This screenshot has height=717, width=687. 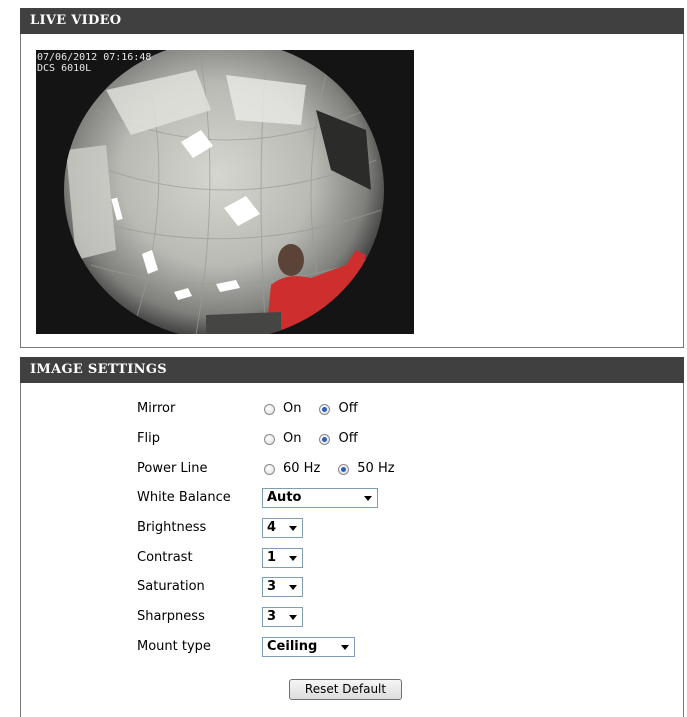 I want to click on sharpness-value: 3, so click(x=272, y=616).